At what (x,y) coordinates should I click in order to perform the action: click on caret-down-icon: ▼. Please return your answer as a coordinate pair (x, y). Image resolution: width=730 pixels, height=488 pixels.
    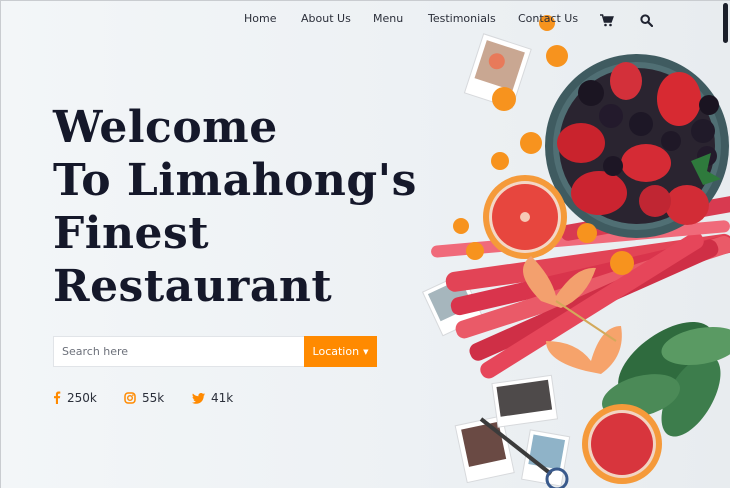
    Looking at the image, I should click on (366, 351).